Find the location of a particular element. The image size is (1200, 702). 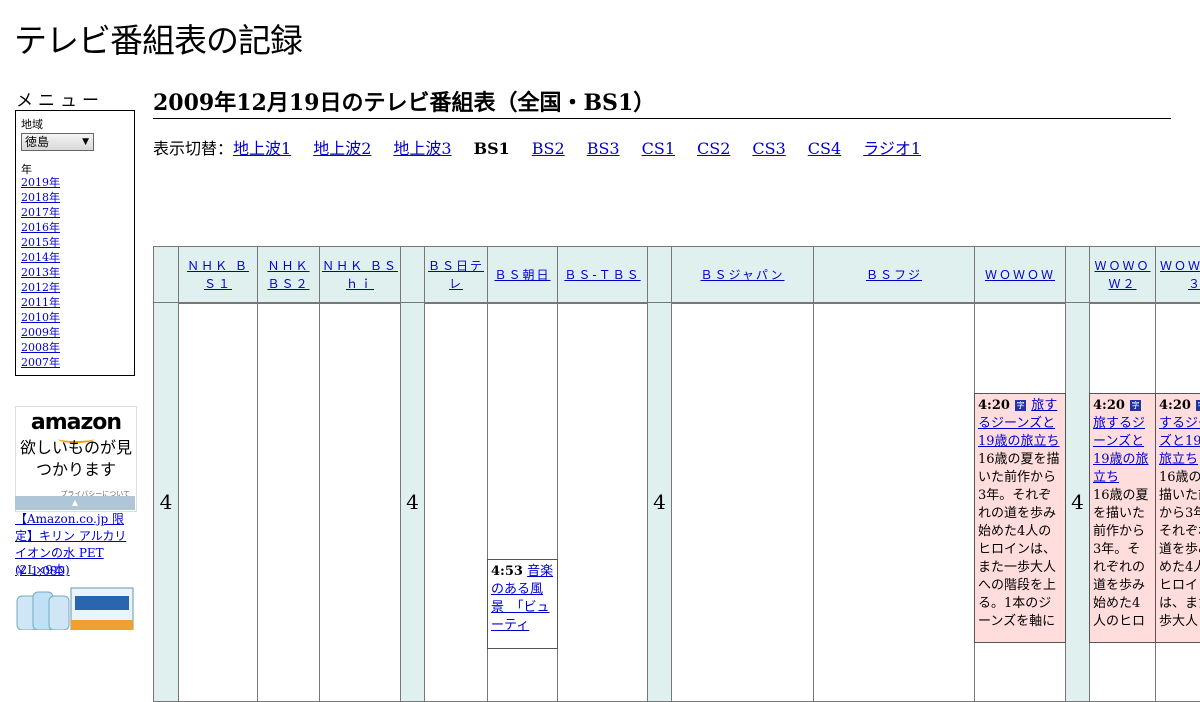

year-link: 2016年 is located at coordinates (40, 227).